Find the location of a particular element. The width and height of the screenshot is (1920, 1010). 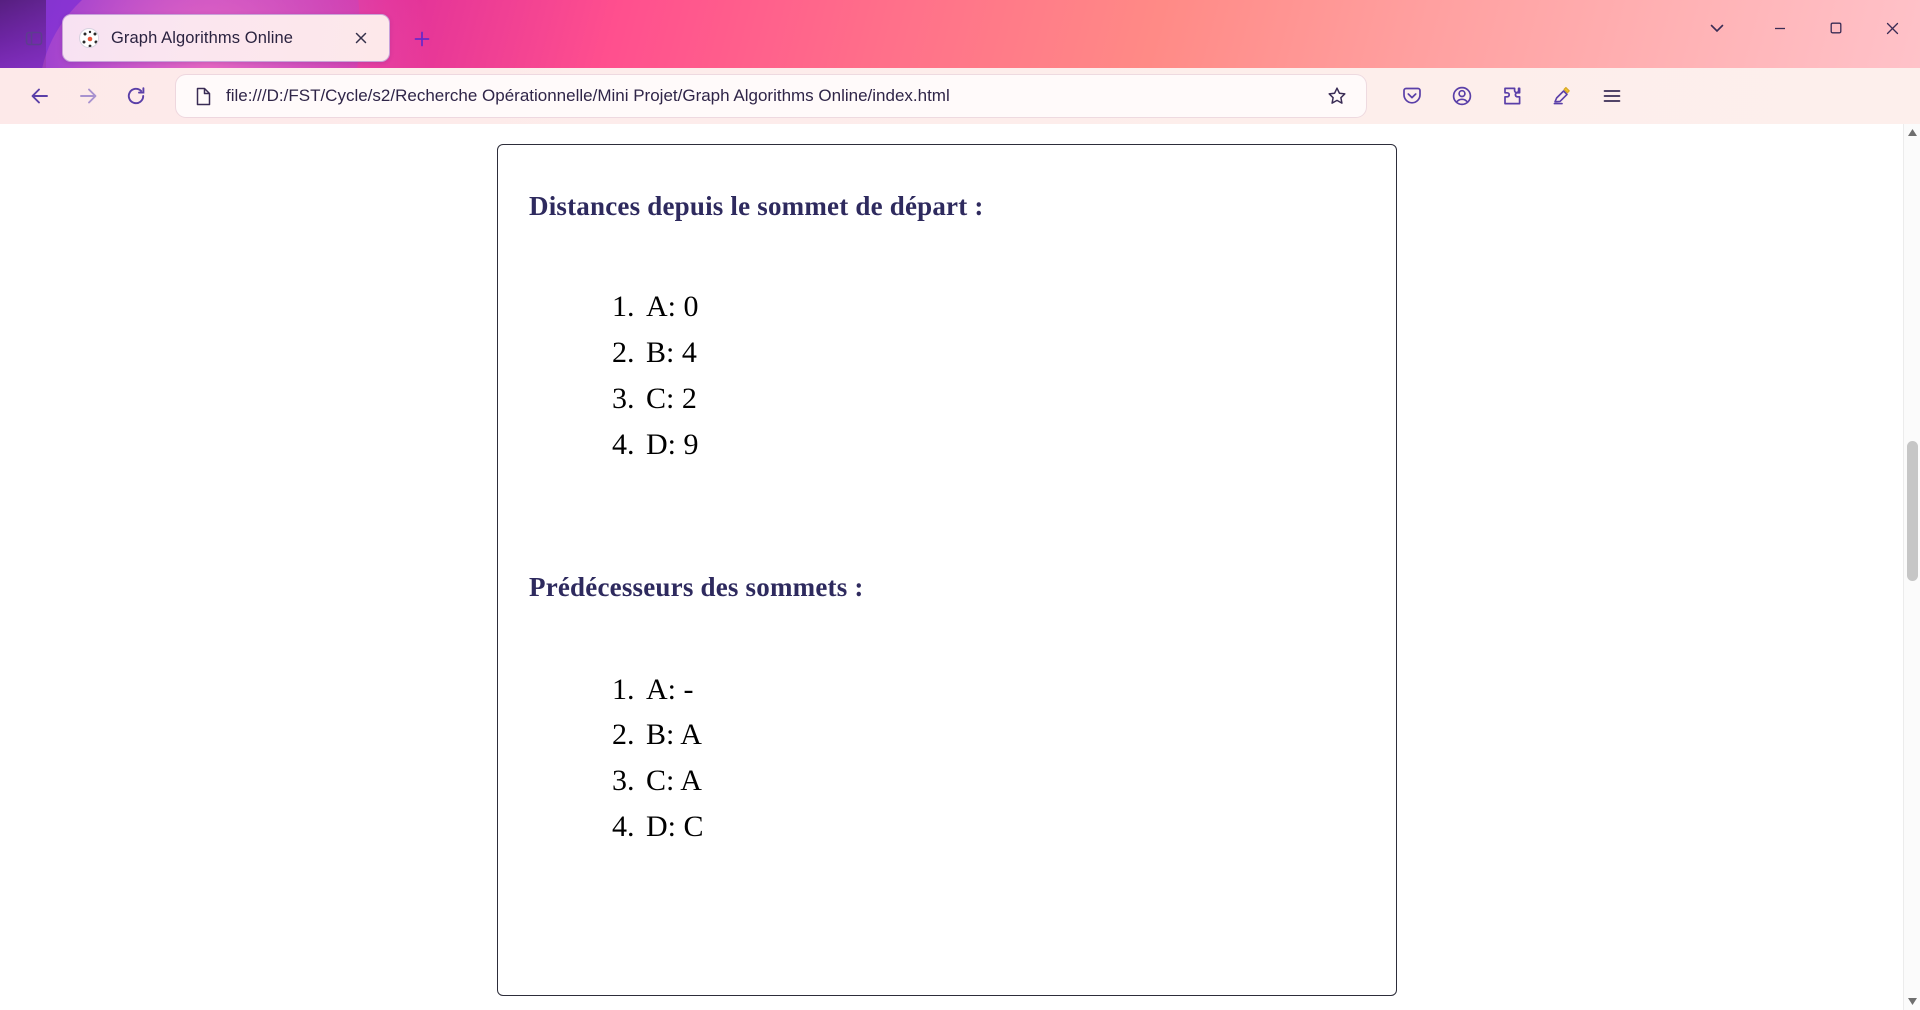

list-item: B: 4 is located at coordinates (1002, 353).